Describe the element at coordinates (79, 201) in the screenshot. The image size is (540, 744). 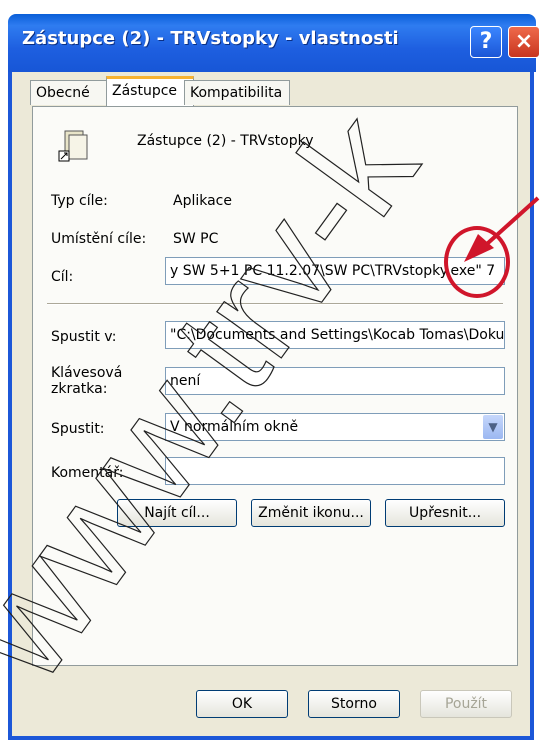
I see `target-type-label: Typ cíle:` at that location.